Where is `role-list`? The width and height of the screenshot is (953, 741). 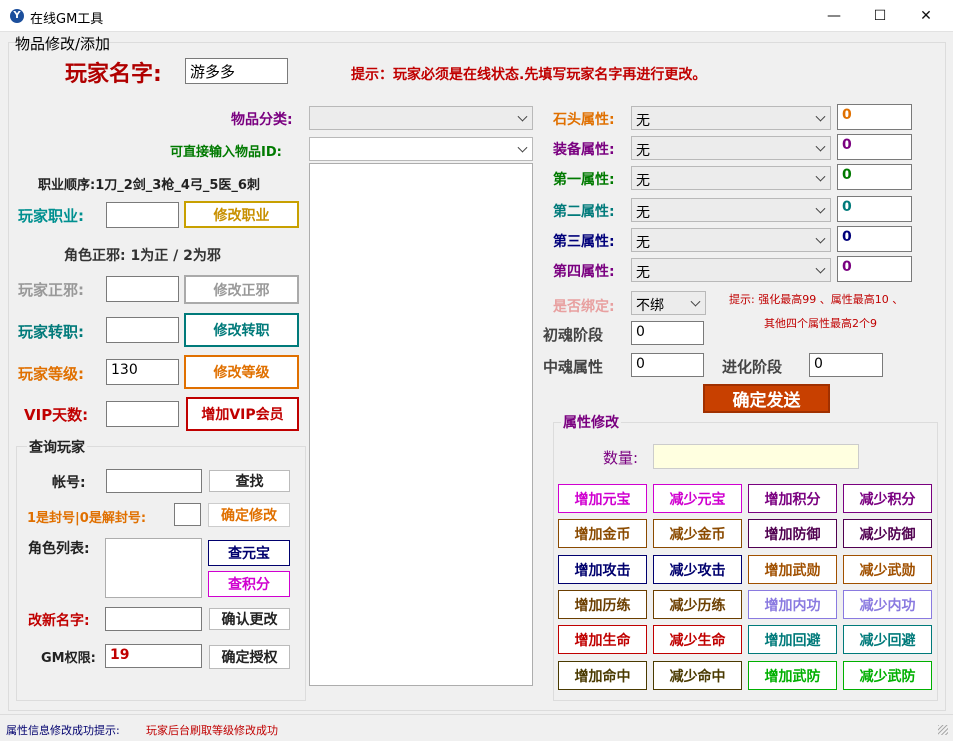 role-list is located at coordinates (153, 568).